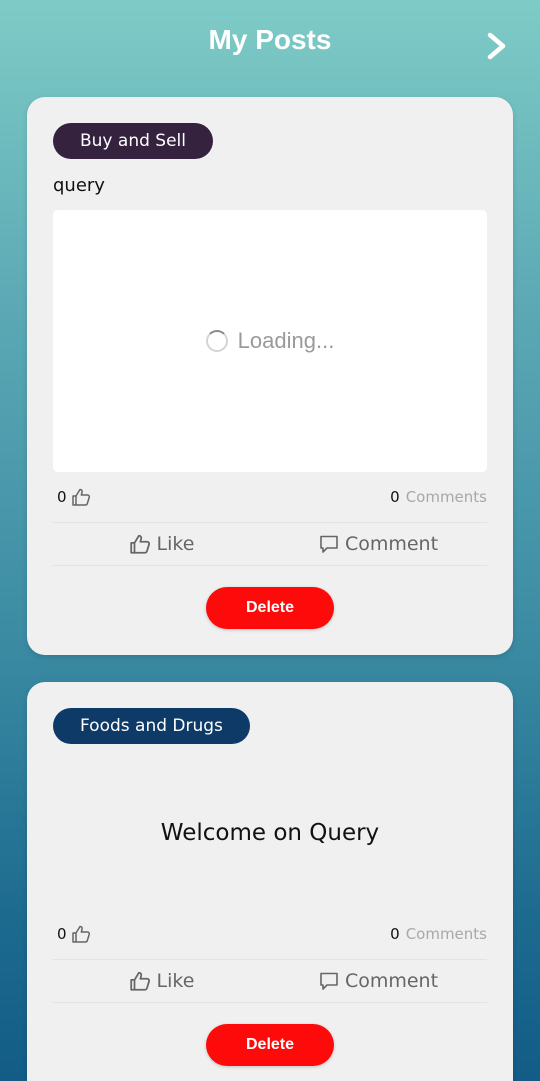 The image size is (540, 1081). What do you see at coordinates (270, 39) in the screenshot?
I see `page-title: My Posts` at bounding box center [270, 39].